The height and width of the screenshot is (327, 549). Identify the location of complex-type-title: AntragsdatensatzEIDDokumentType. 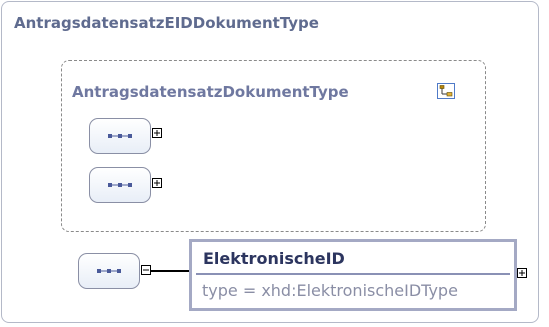
(166, 23).